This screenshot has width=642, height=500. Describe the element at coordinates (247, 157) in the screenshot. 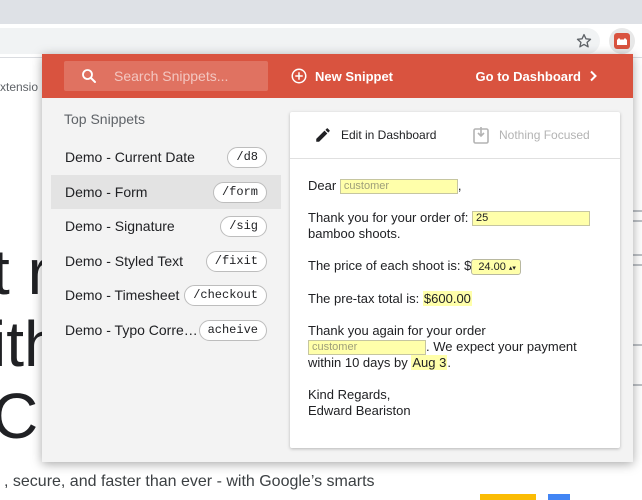

I see `snippet-shortcut-badge: /d8` at that location.